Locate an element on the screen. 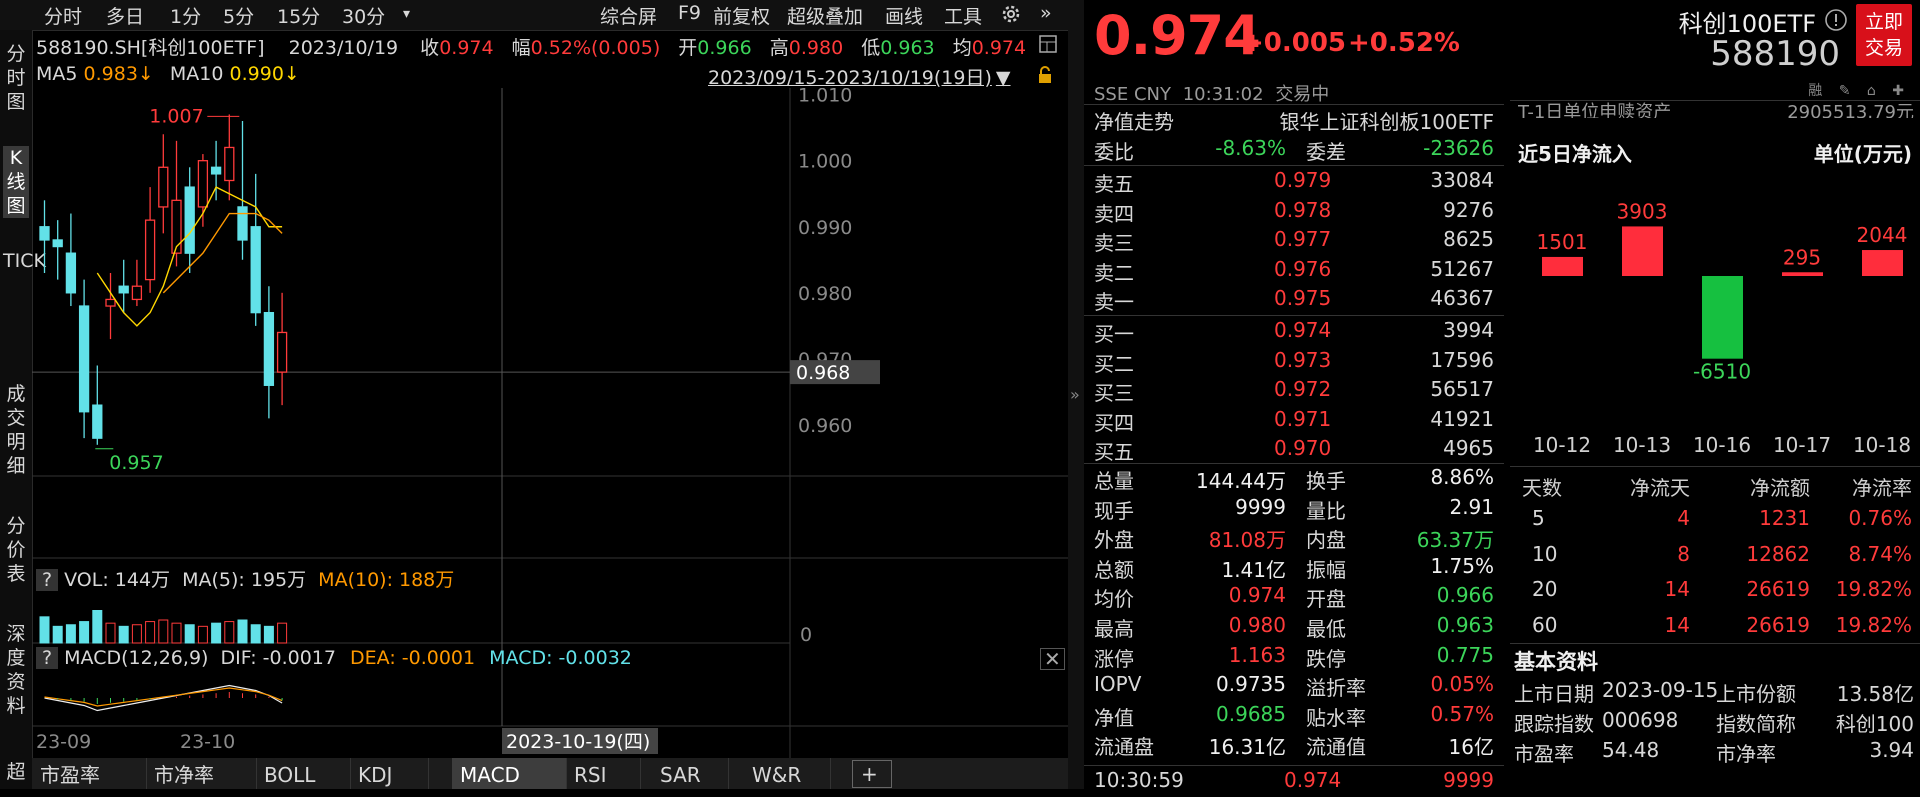 The height and width of the screenshot is (797, 1920). inflow-date-label: 10-12 is located at coordinates (1562, 445).